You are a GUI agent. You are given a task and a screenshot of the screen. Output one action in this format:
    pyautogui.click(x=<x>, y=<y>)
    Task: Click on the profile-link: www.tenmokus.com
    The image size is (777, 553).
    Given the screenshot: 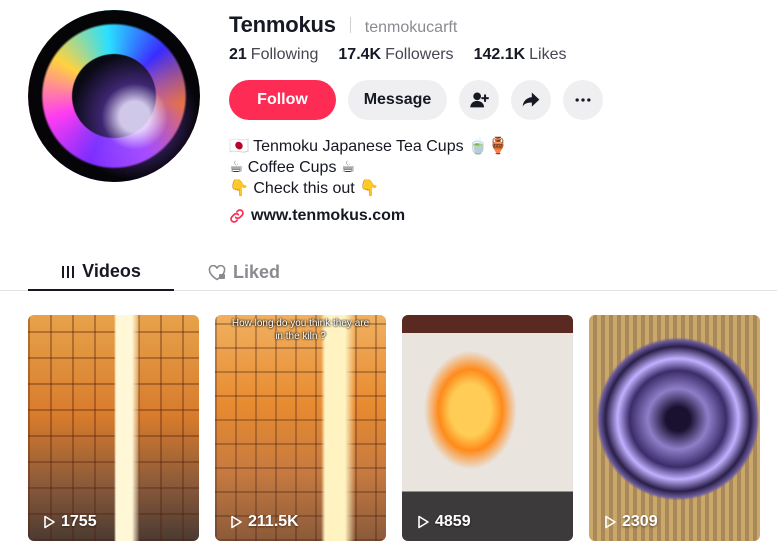 What is the action you would take?
    pyautogui.click(x=317, y=216)
    